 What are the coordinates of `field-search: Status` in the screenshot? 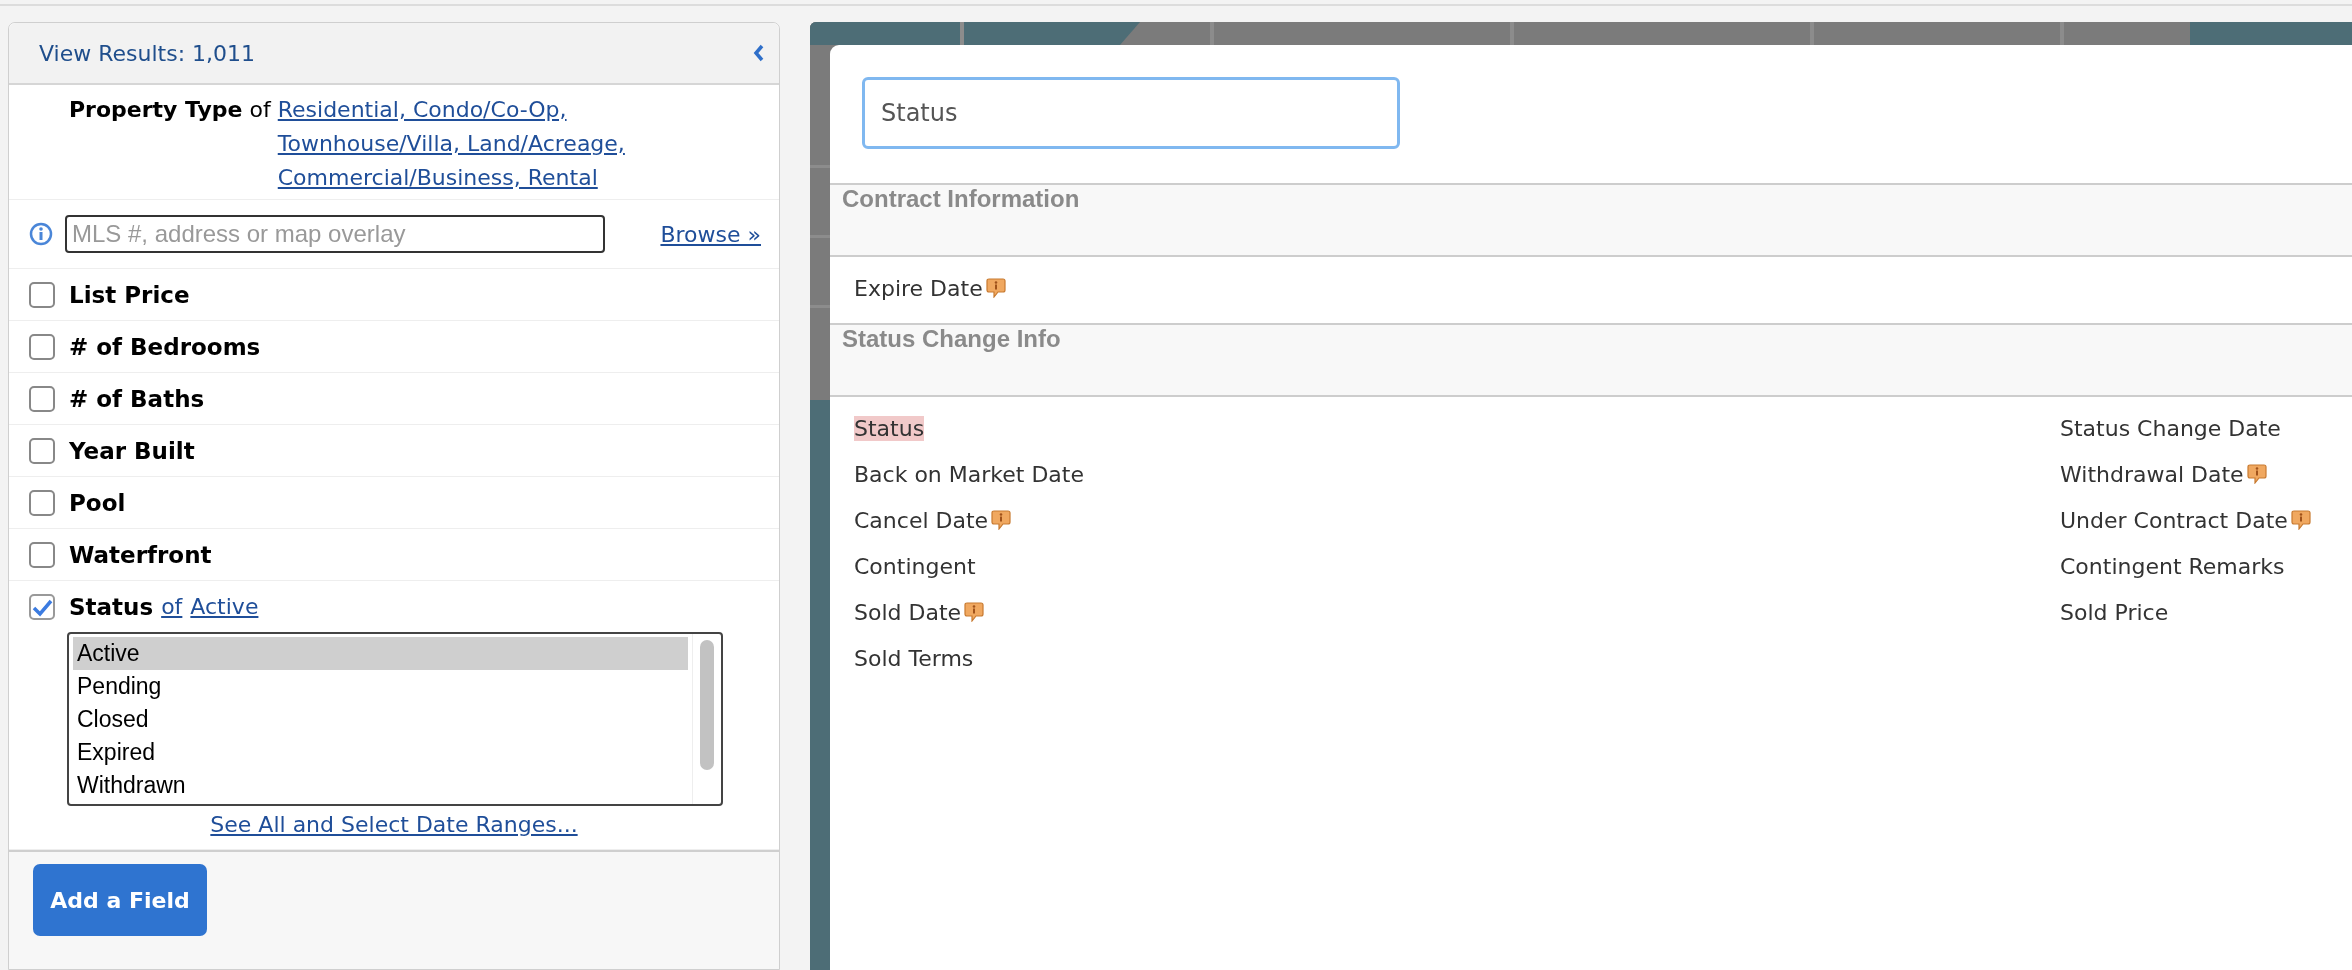 It's located at (1131, 113).